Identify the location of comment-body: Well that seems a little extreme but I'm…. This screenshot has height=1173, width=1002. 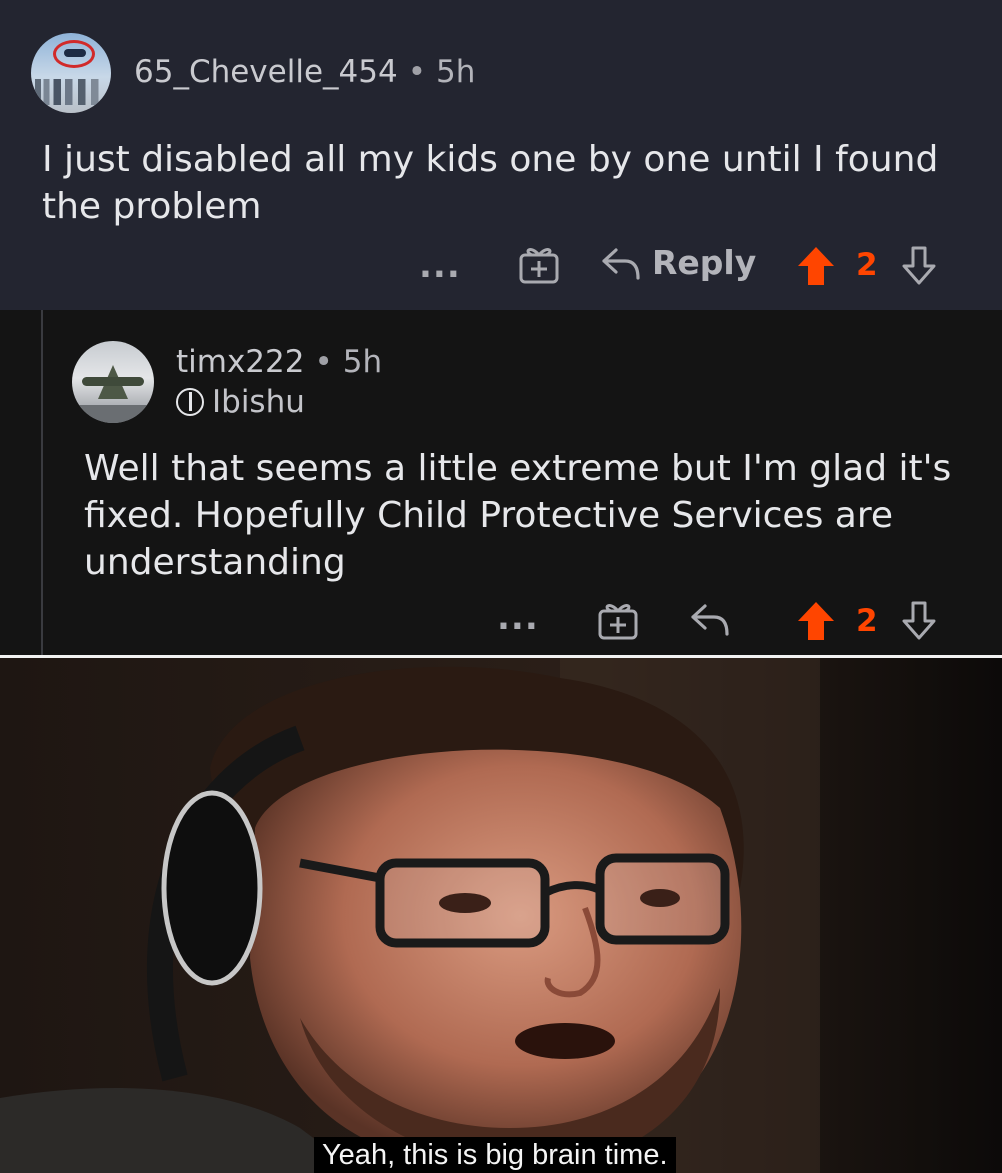
(517, 515).